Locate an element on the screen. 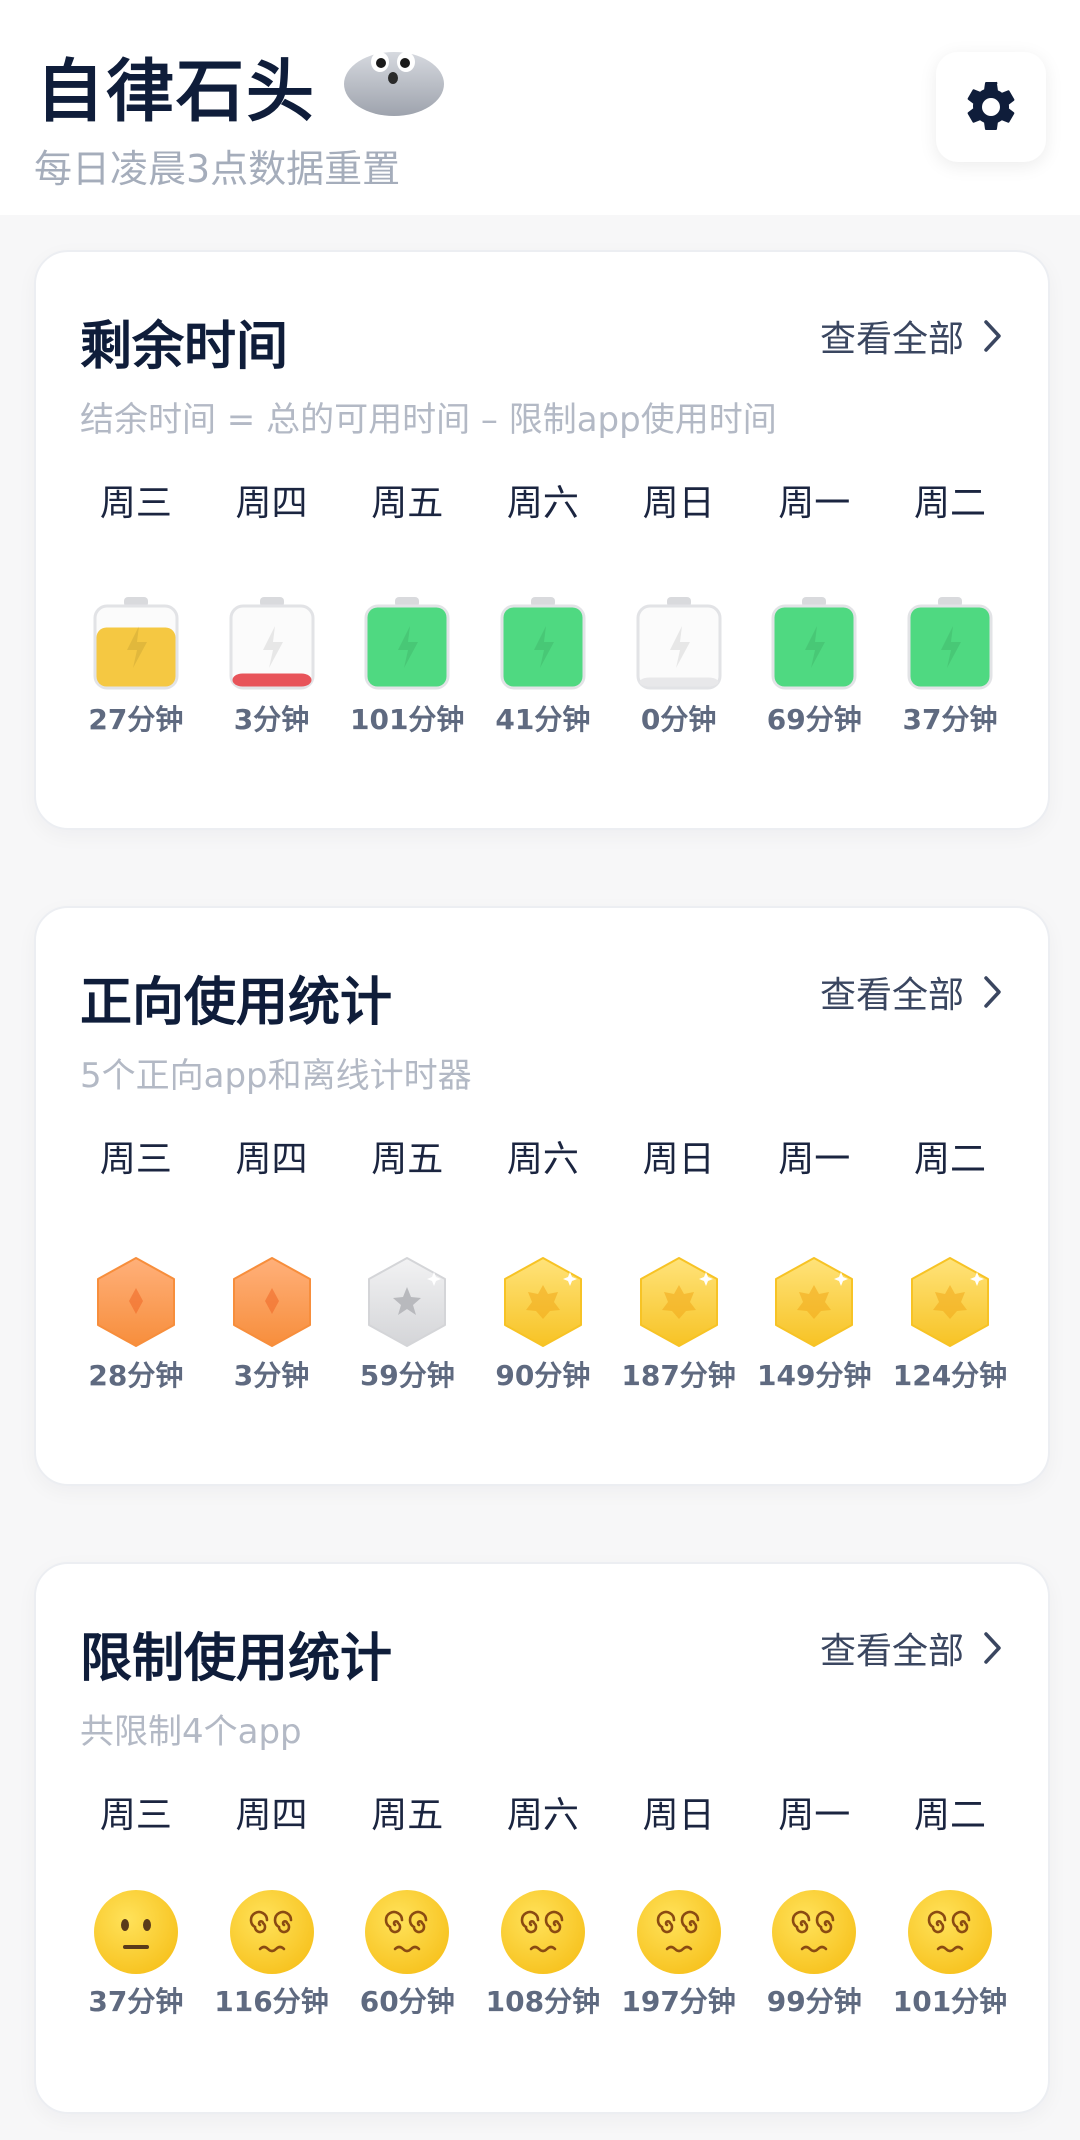 The width and height of the screenshot is (1080, 2140). battery-row is located at coordinates (543, 646).